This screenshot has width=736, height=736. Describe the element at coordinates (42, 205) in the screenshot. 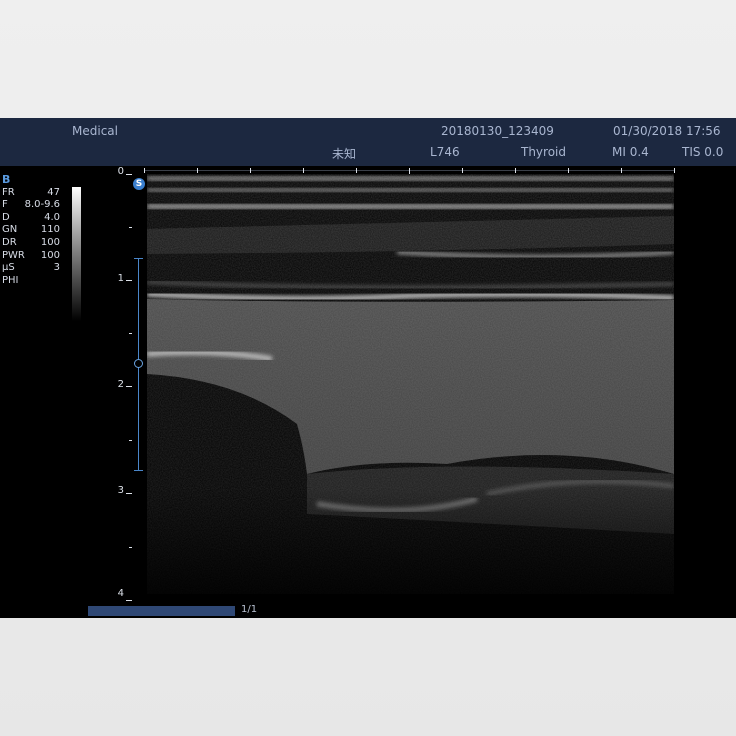

I see `param-value: 8.0-9.6` at that location.